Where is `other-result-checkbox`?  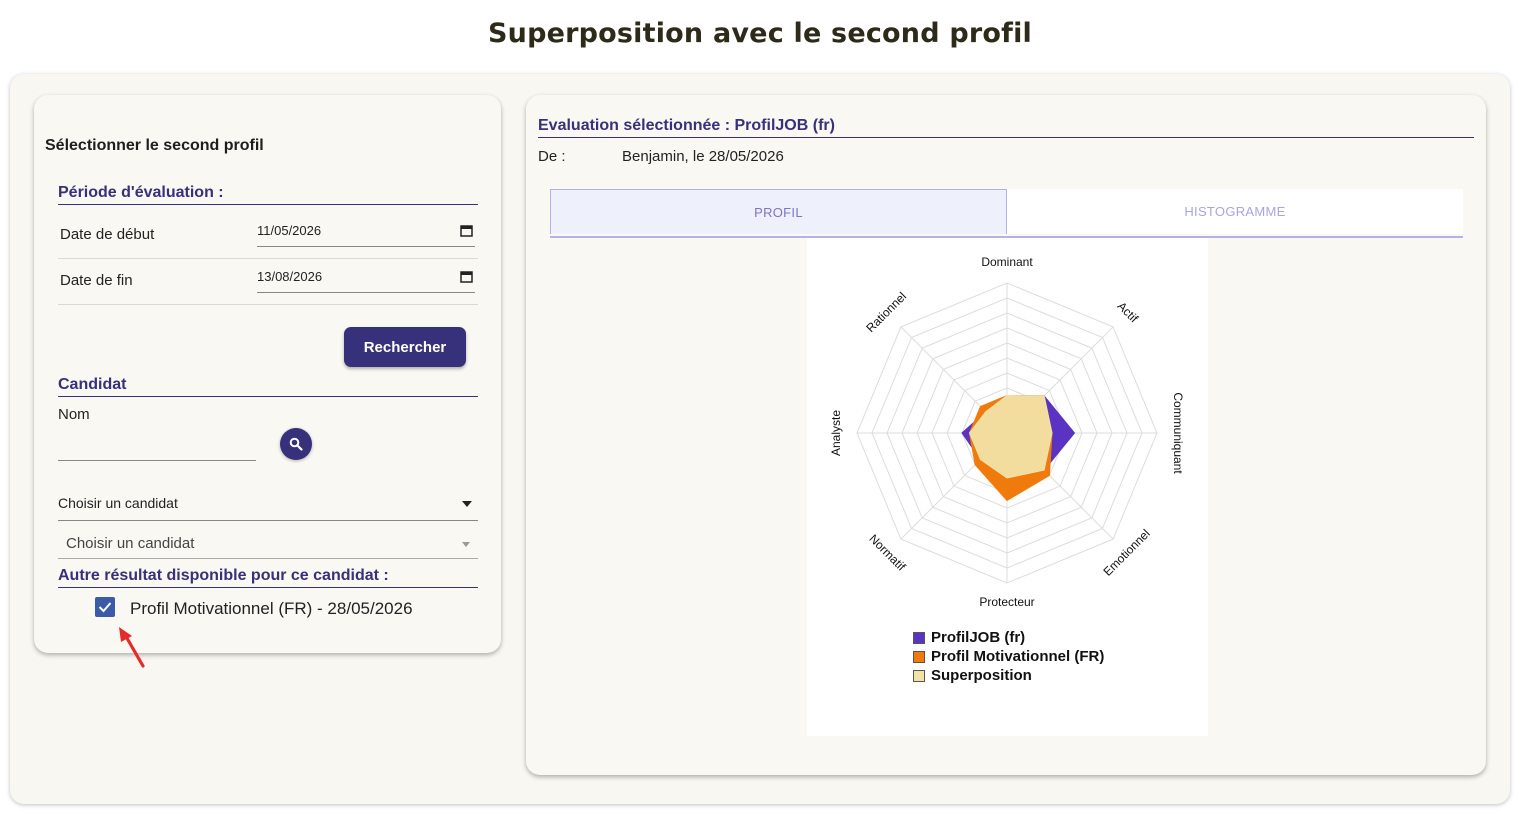 other-result-checkbox is located at coordinates (105, 607).